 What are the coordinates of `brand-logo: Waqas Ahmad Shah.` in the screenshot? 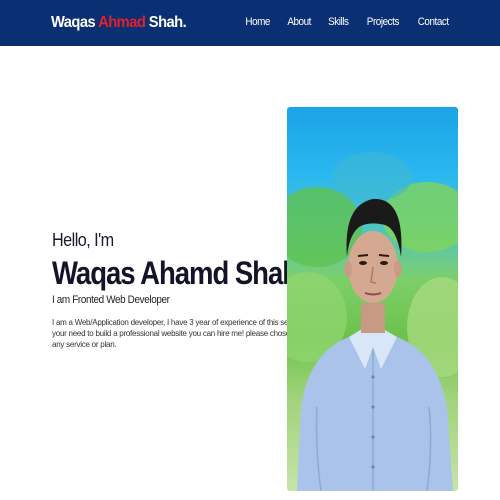 It's located at (119, 23).